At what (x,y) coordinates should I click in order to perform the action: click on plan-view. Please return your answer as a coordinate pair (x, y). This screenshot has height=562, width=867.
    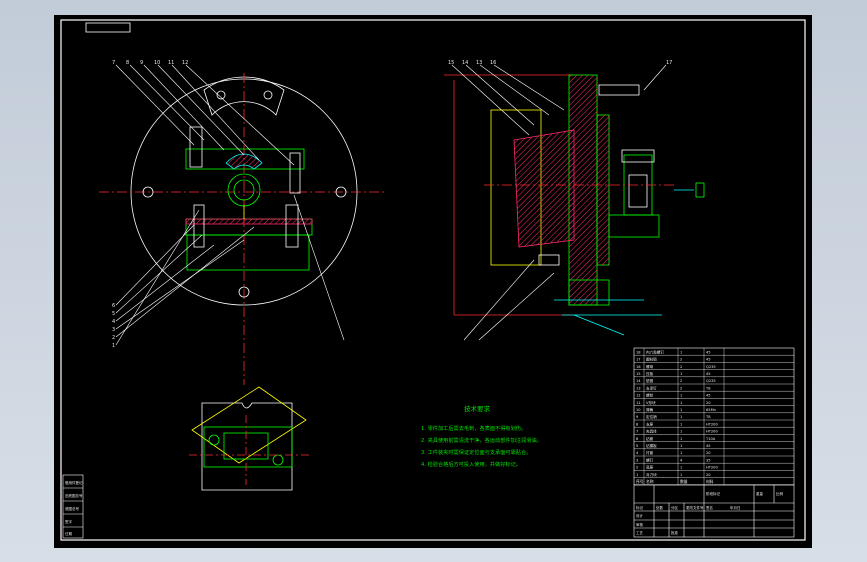
    Looking at the image, I should click on (249, 438).